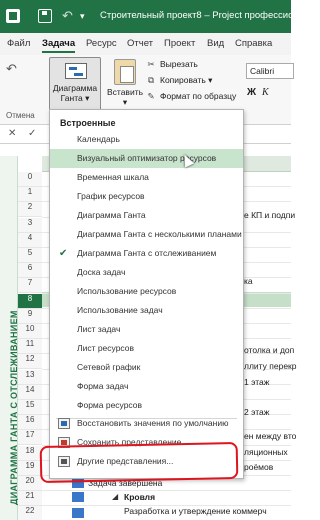  Describe the element at coordinates (30, 377) in the screenshot. I see `row-number: 13` at that location.